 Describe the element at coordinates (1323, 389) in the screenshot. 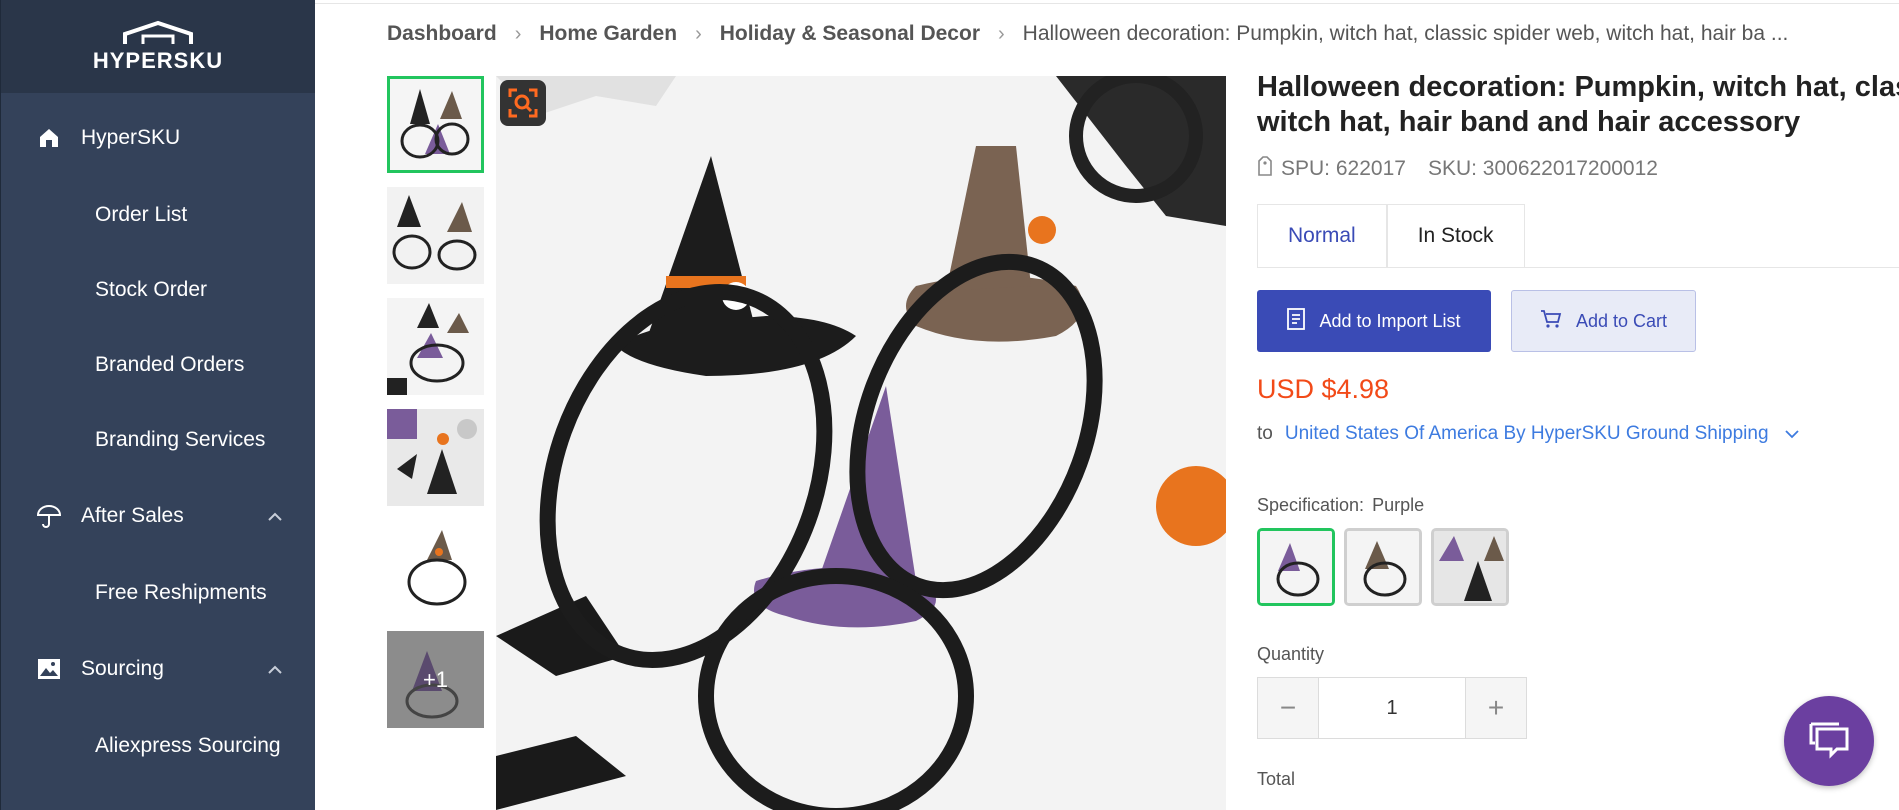

I see `product-price: USD $4.98` at that location.